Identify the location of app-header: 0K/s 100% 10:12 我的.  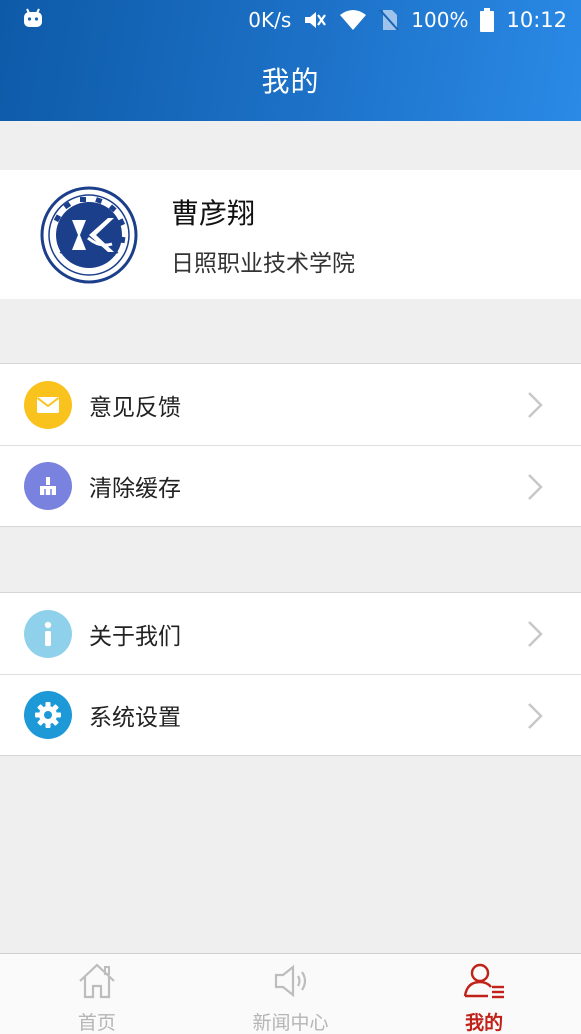
(290, 60).